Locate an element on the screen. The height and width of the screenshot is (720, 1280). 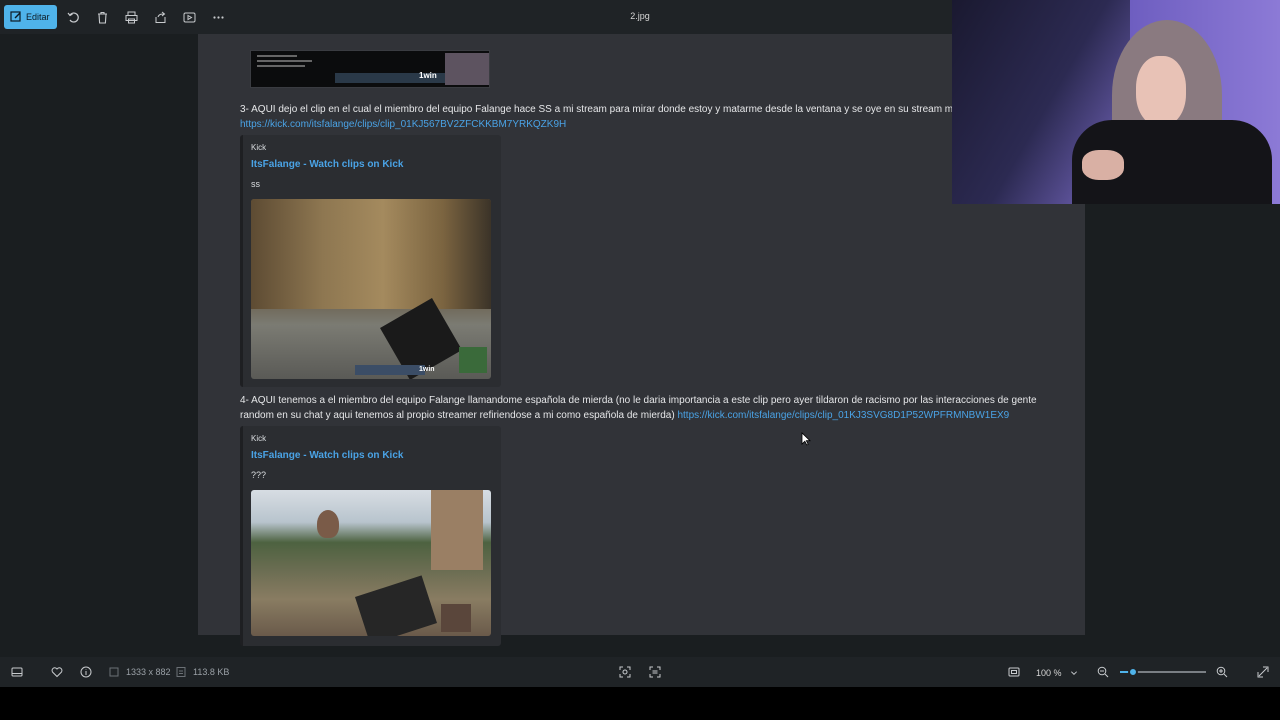
image-dimensions: 1333 x 882 is located at coordinates (139, 672).